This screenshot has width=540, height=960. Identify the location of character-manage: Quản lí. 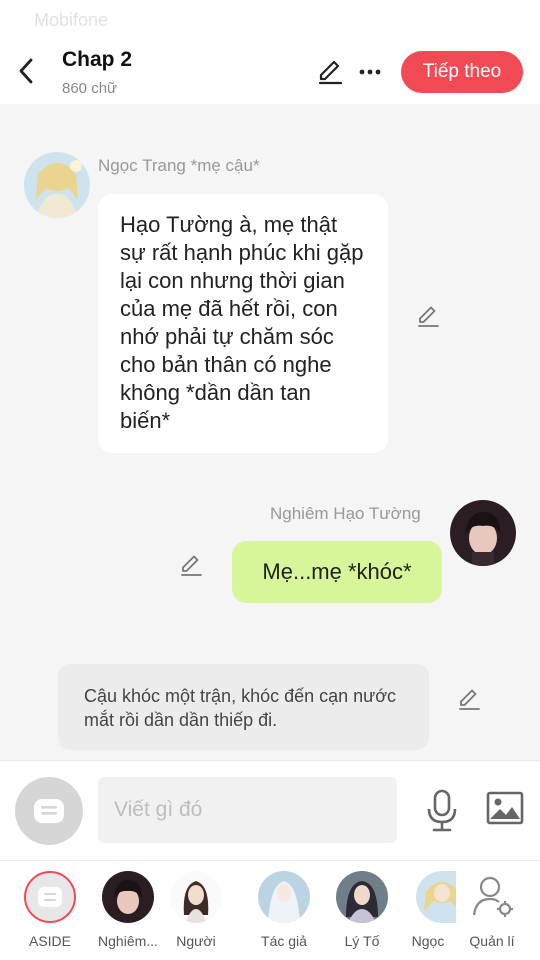
(492, 914).